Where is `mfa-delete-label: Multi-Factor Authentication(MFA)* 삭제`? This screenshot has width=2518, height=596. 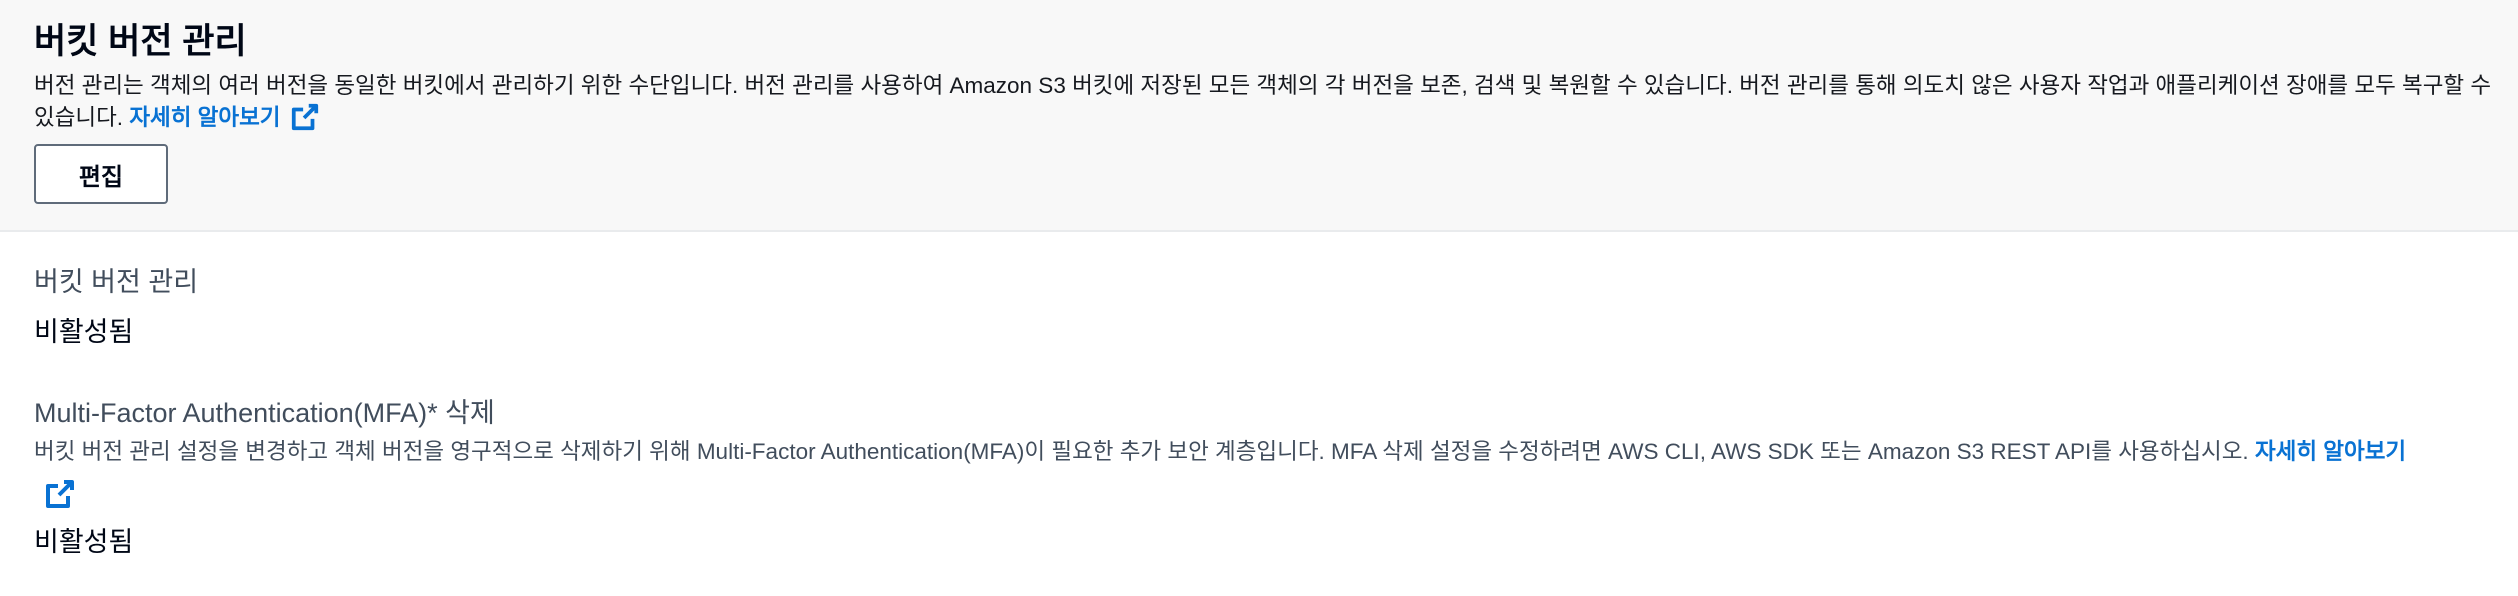 mfa-delete-label: Multi-Factor Authentication(MFA)* 삭제 is located at coordinates (264, 413).